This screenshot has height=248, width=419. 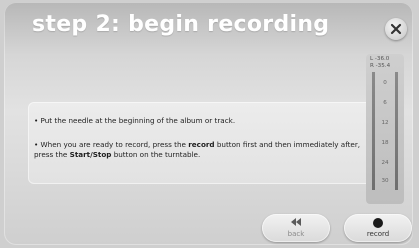 What do you see at coordinates (385, 181) in the screenshot?
I see `meter-tick: 30` at bounding box center [385, 181].